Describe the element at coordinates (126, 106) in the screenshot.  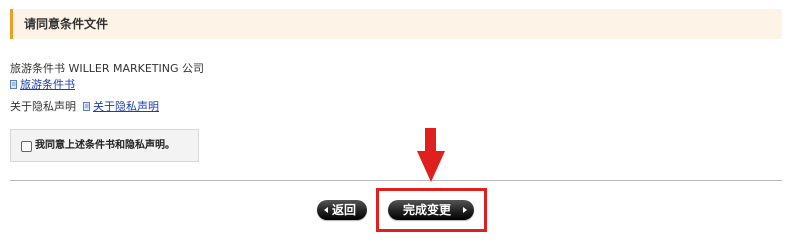
I see `privacy-link-label: 关于隐私声明` at that location.